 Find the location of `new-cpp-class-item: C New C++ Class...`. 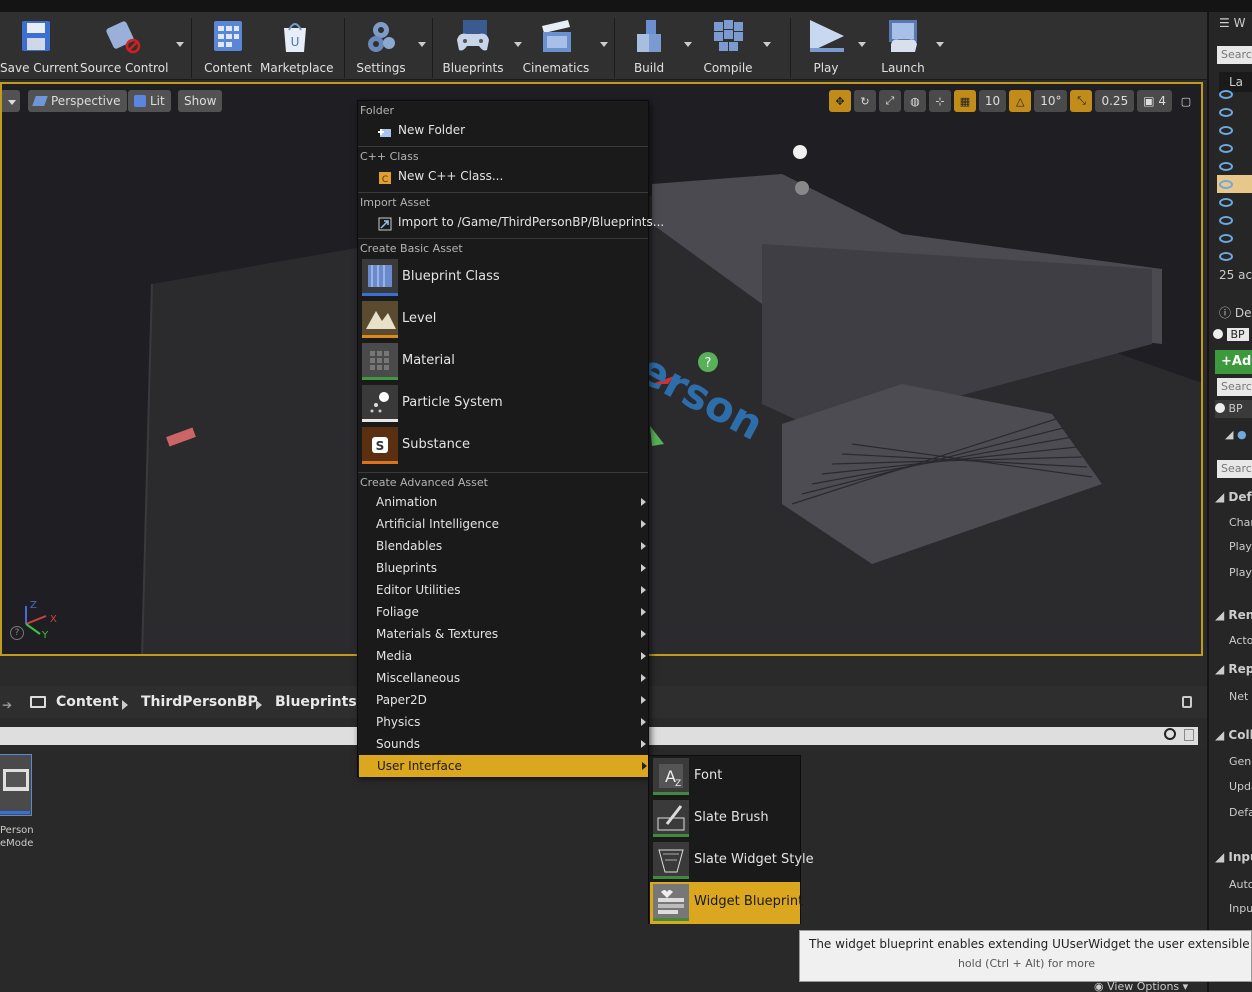

new-cpp-class-item: C New C++ Class... is located at coordinates (503, 176).